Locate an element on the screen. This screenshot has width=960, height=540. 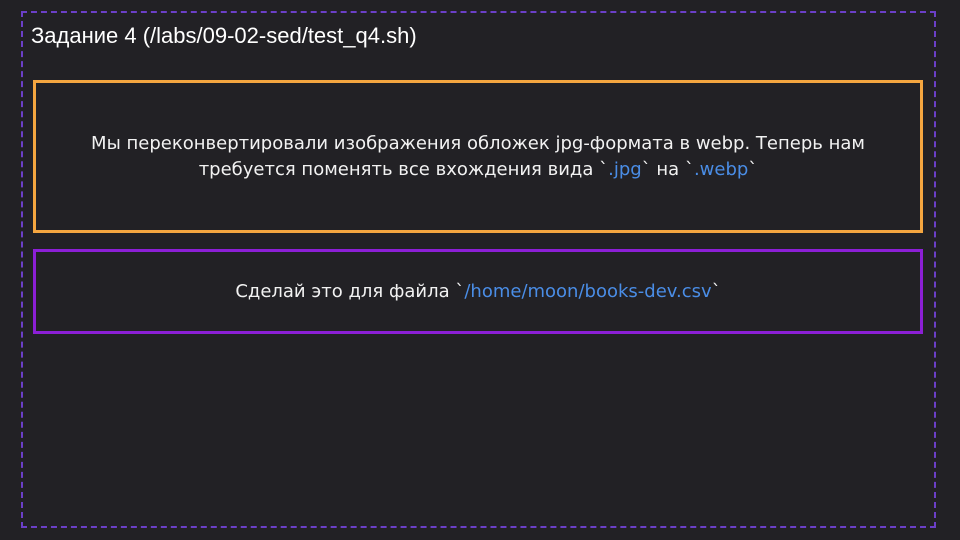
backtick-close-1: ` is located at coordinates (646, 169).